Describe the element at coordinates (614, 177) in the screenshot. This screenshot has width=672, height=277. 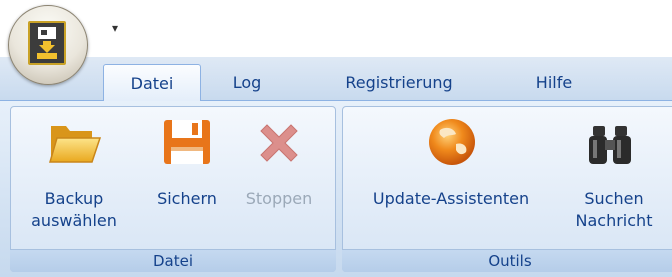
I see `suchen-nachricht-button: Suchen Nachricht` at that location.